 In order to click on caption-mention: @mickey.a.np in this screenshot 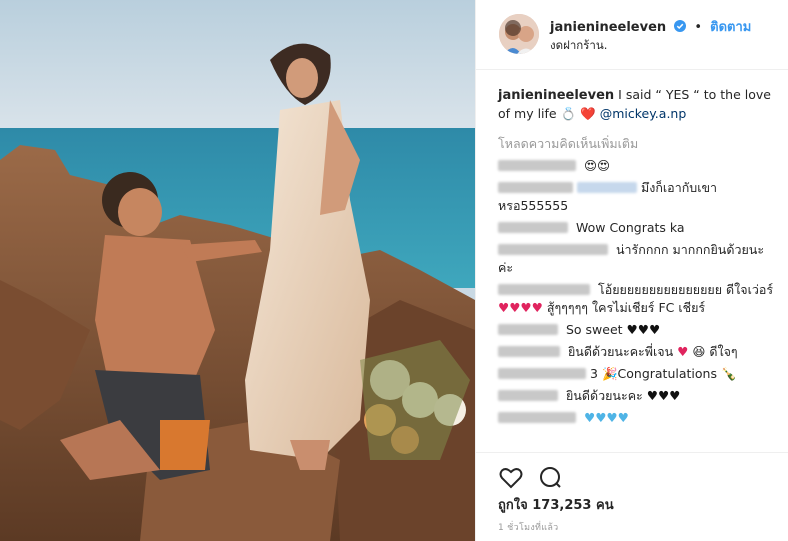, I will do `click(643, 113)`.